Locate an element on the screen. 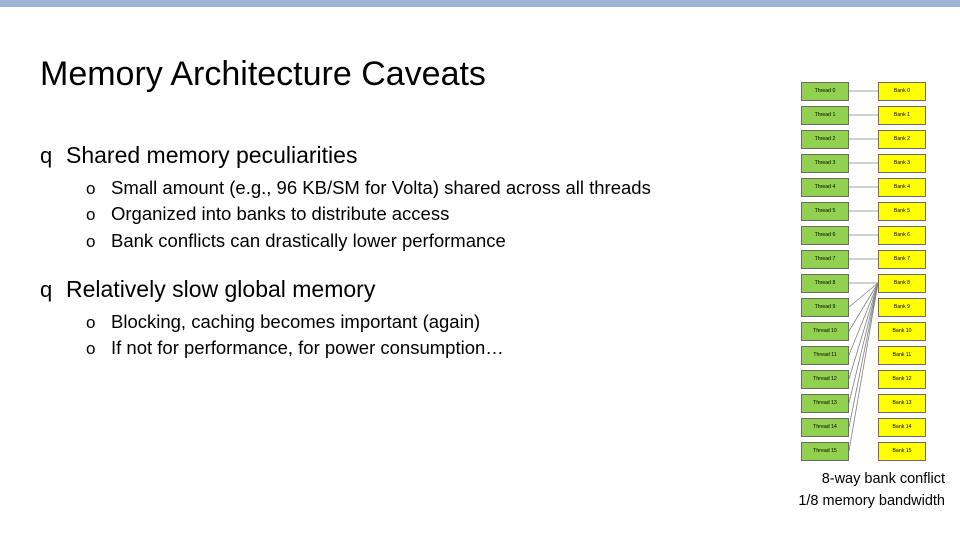  thread-cell: Thread 8 is located at coordinates (825, 283).